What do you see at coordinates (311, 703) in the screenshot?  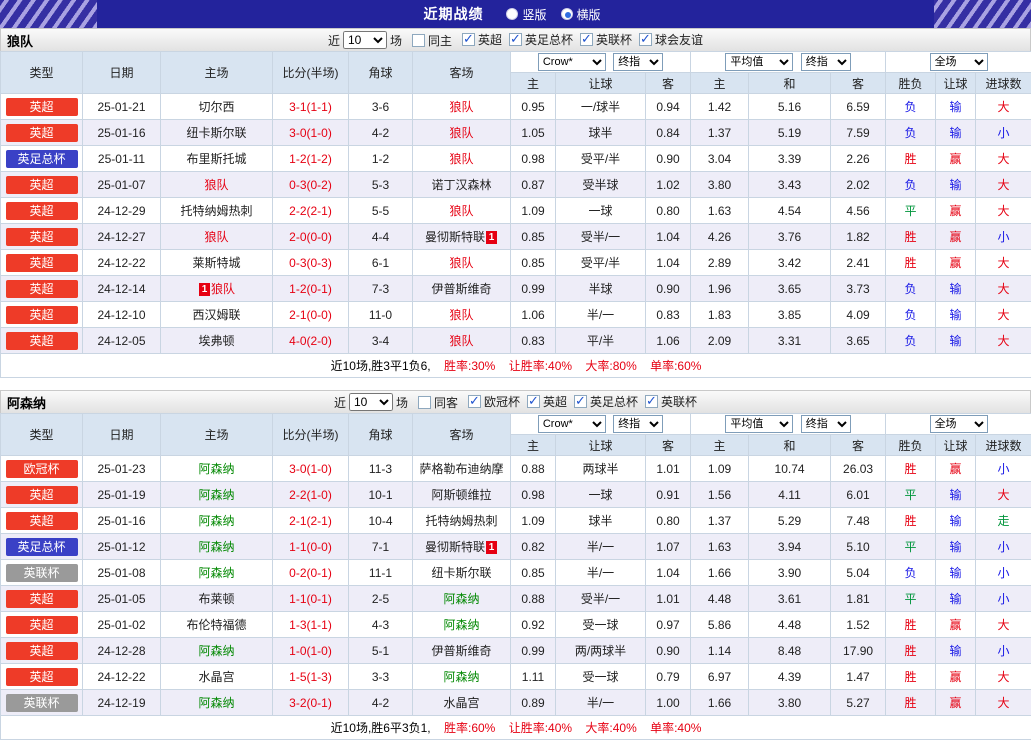 I see `score-cell: 3-2(0-1)` at bounding box center [311, 703].